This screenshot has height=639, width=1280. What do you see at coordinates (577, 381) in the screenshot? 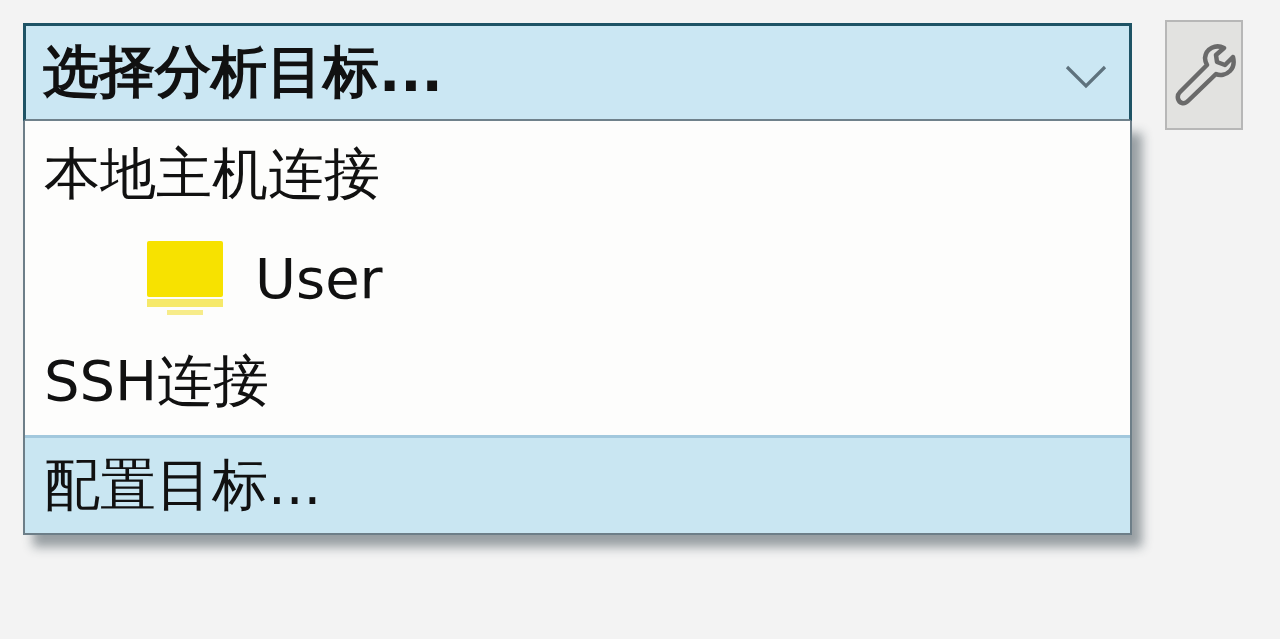
I see `list-item: SSH连接` at bounding box center [577, 381].